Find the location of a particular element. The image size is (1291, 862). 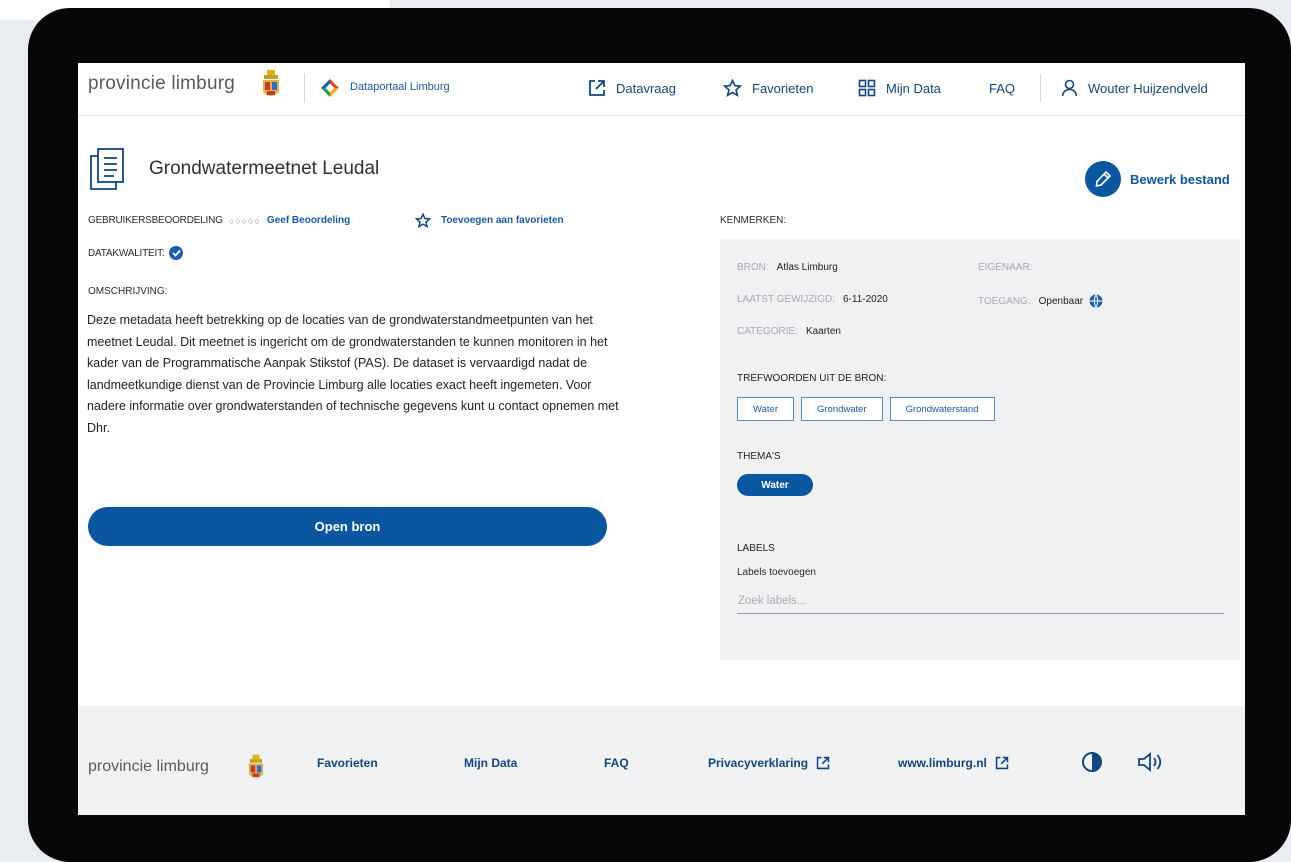

keyword-tag: Grondwaterstand is located at coordinates (942, 409).